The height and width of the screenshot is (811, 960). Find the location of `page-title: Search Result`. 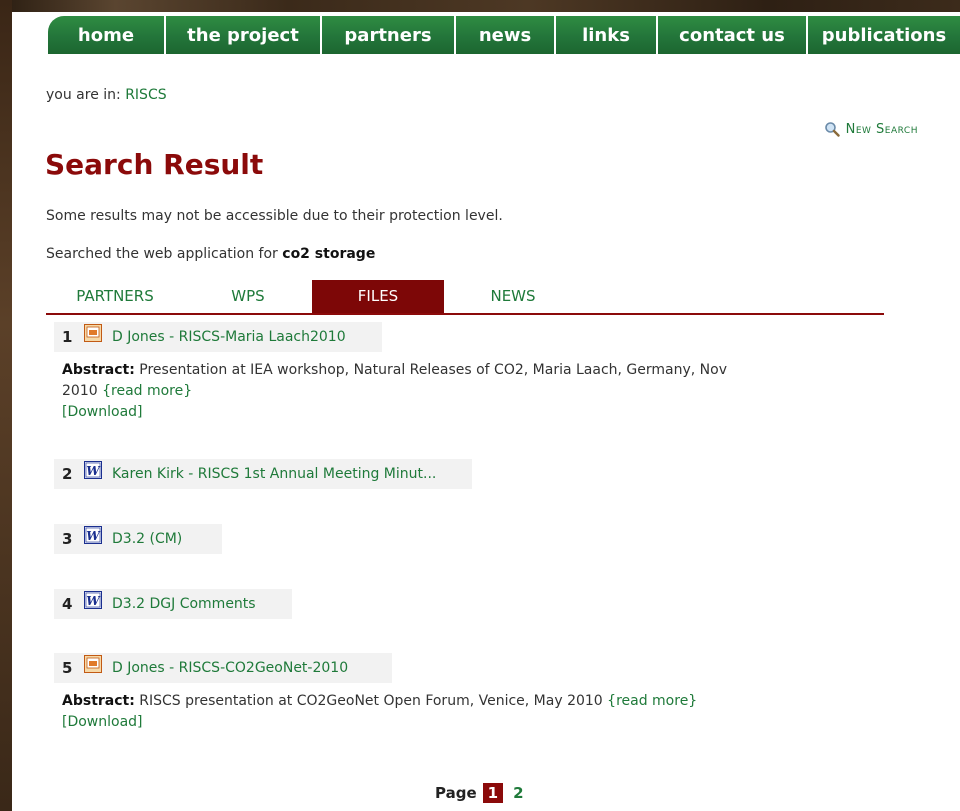

page-title: Search Result is located at coordinates (154, 164).